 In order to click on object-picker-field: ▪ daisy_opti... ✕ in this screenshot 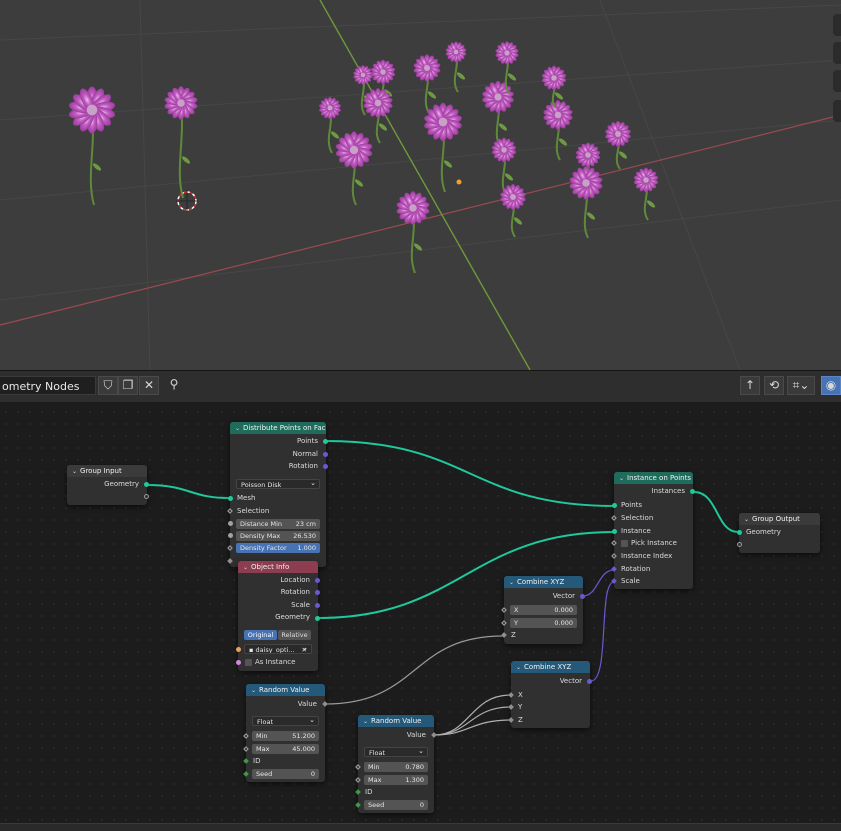, I will do `click(278, 649)`.